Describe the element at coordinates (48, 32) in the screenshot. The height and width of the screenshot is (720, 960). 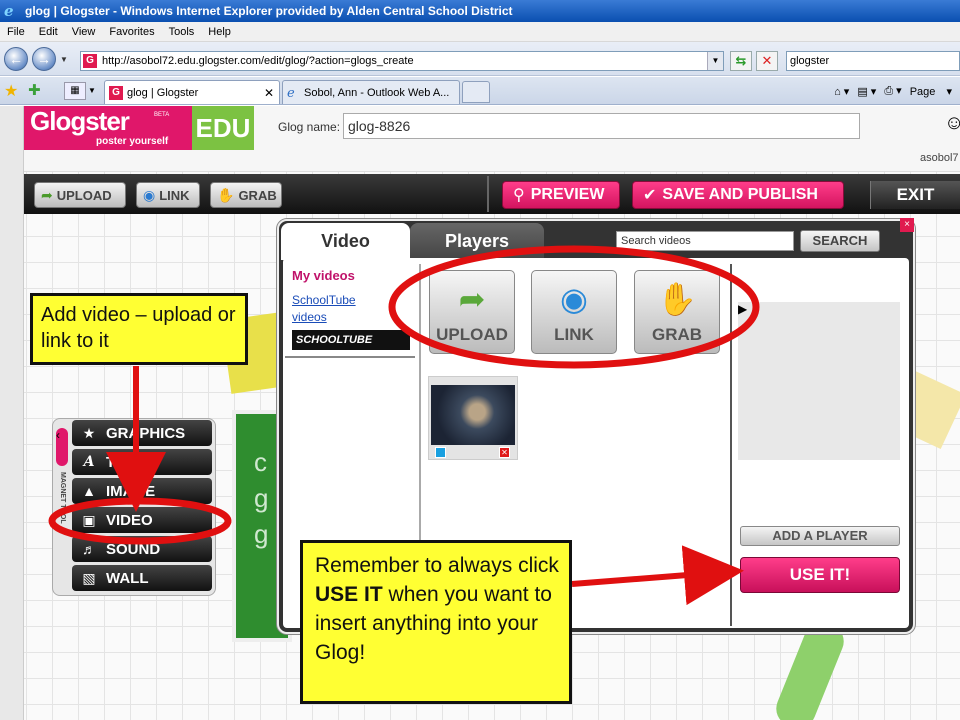
I see `menu-edit: Edit` at that location.